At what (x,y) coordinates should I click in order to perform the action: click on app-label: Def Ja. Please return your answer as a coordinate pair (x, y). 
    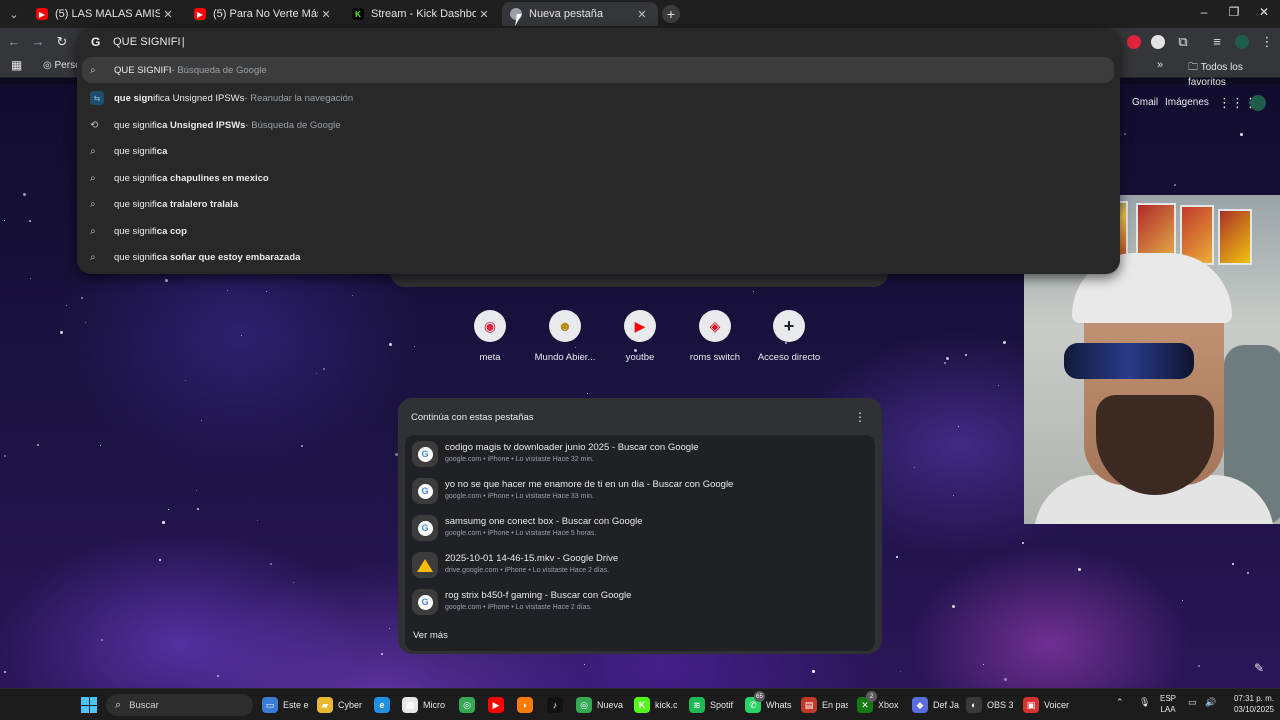
    Looking at the image, I should click on (946, 705).